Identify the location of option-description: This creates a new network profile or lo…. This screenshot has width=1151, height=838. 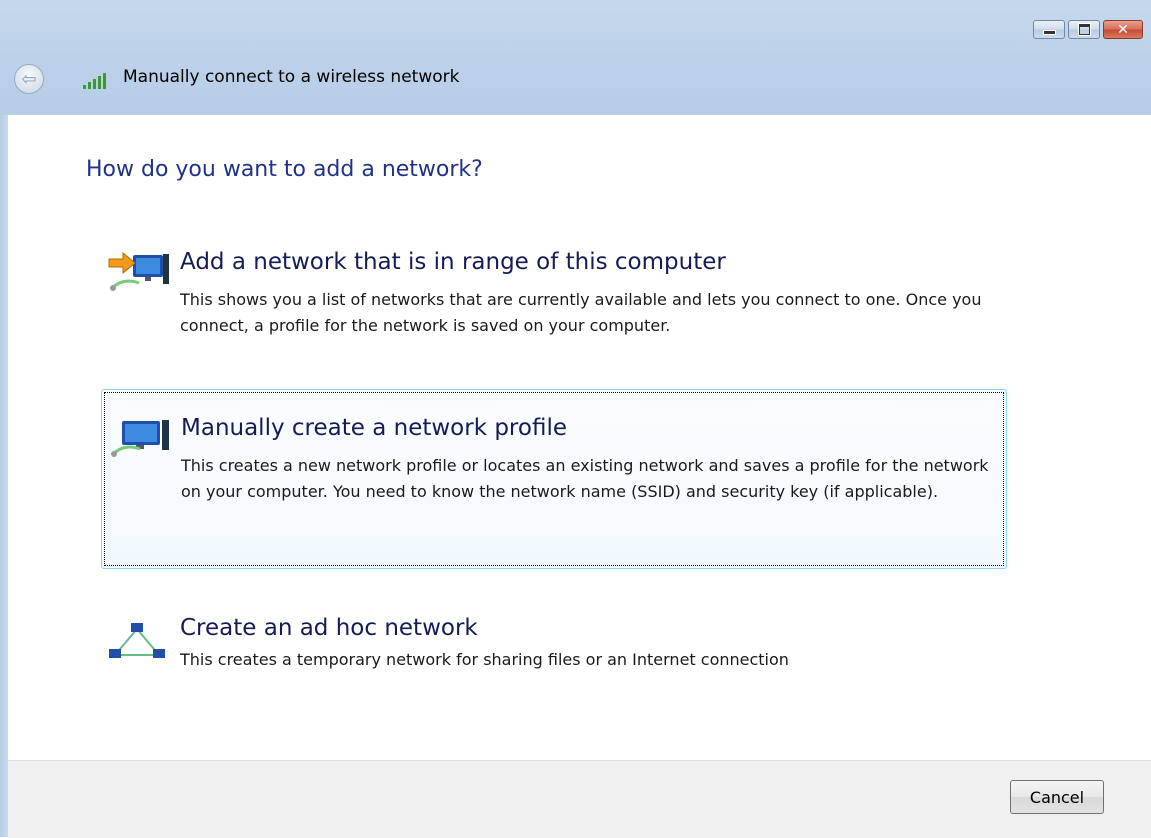
(585, 478).